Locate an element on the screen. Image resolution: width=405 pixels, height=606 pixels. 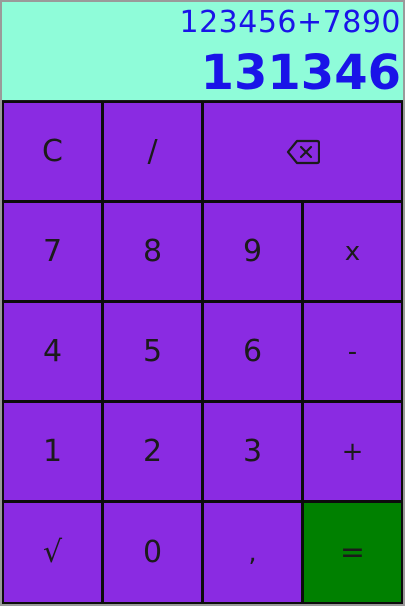
backspace-icon is located at coordinates (303, 152).